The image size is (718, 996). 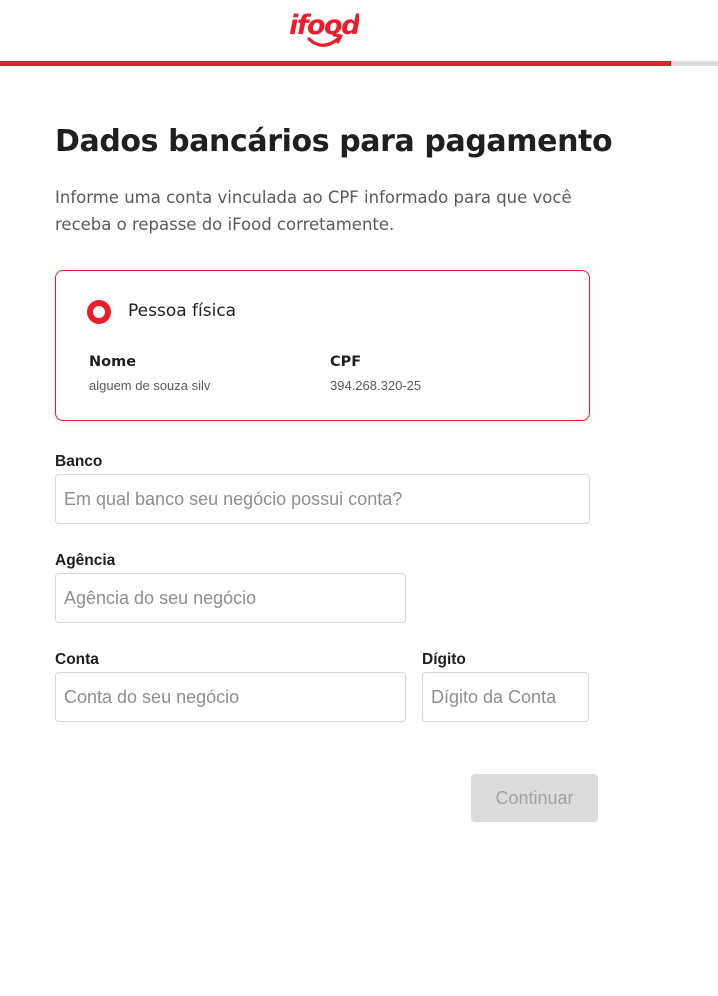 What do you see at coordinates (230, 598) in the screenshot?
I see `agency-input` at bounding box center [230, 598].